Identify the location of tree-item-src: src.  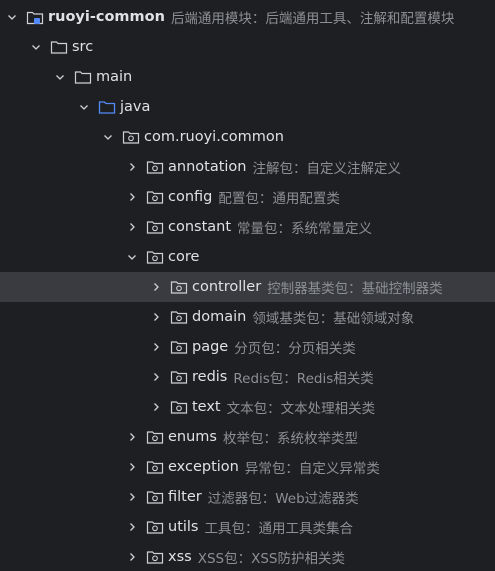
(247, 47).